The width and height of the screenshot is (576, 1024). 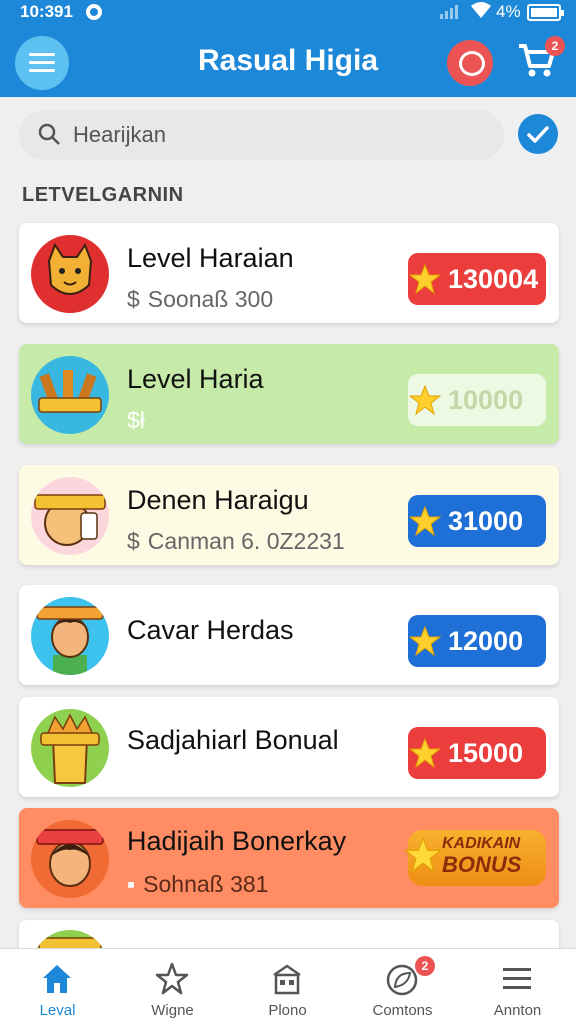 What do you see at coordinates (195, 379) in the screenshot?
I see `item-title: Level Haria` at bounding box center [195, 379].